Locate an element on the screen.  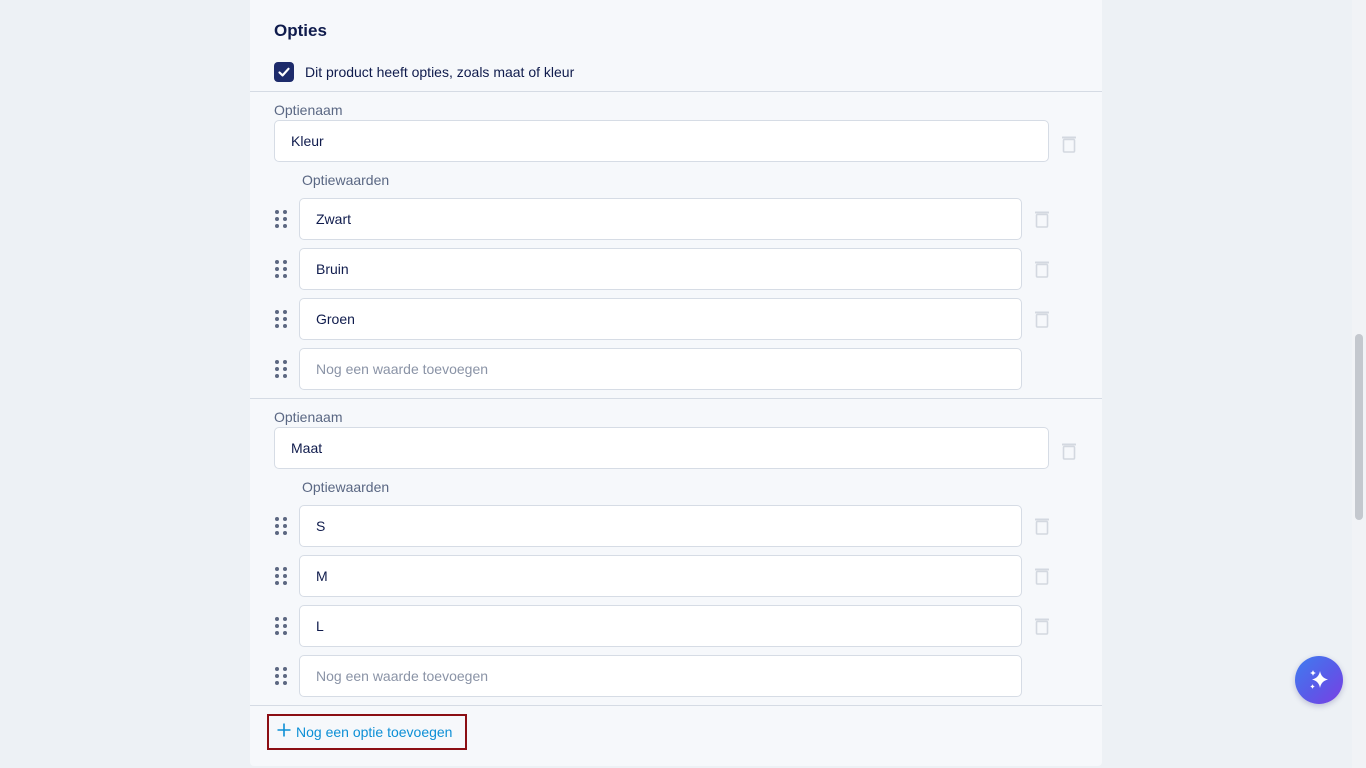
add-option-button: Nog een optie toevoegen is located at coordinates (367, 732).